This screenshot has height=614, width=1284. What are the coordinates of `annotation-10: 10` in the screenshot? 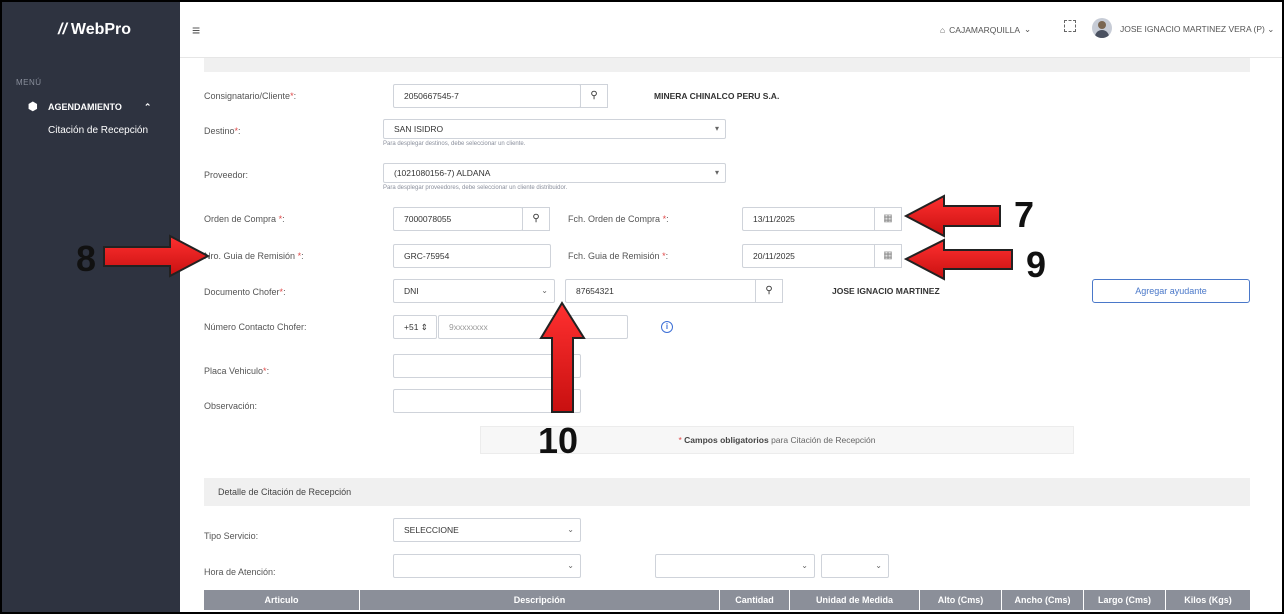 It's located at (558, 440).